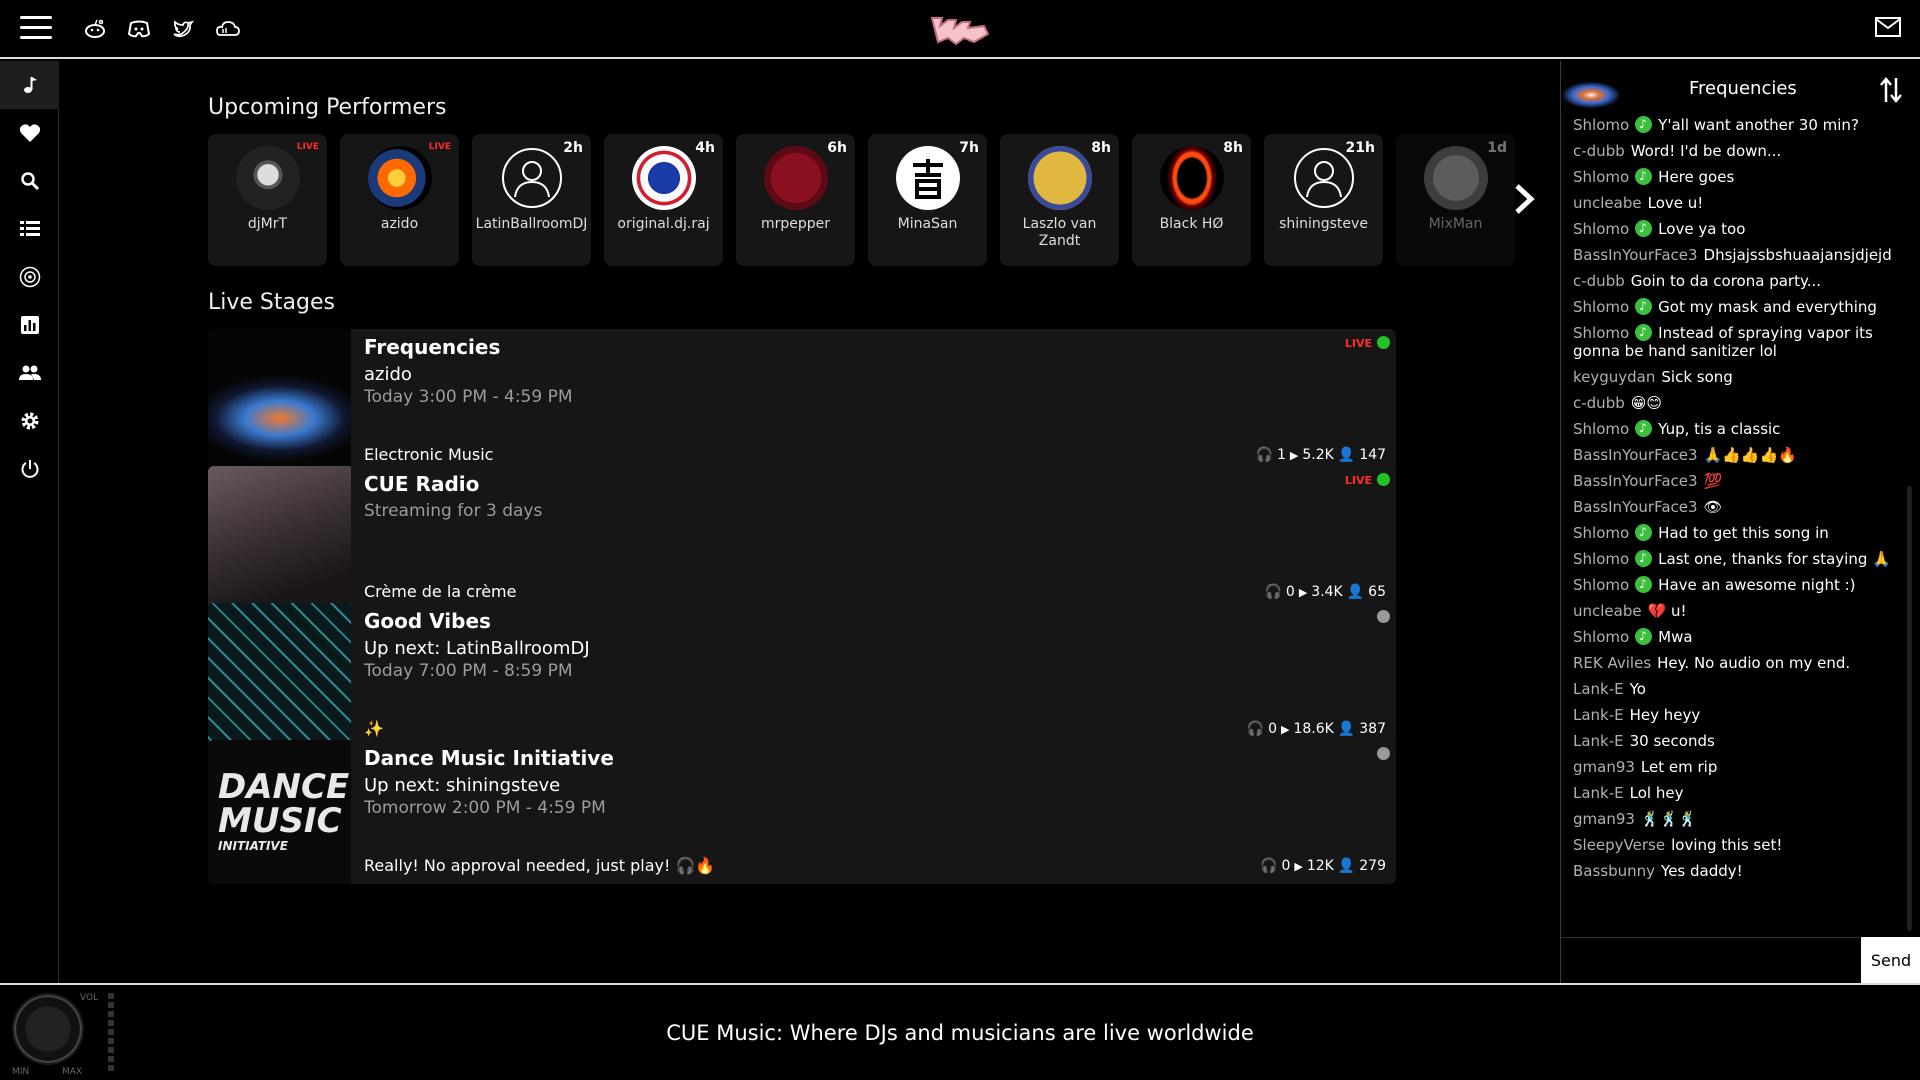  Describe the element at coordinates (795, 200) in the screenshot. I see `performer-card-mrpepper: 6h mrpepper` at that location.